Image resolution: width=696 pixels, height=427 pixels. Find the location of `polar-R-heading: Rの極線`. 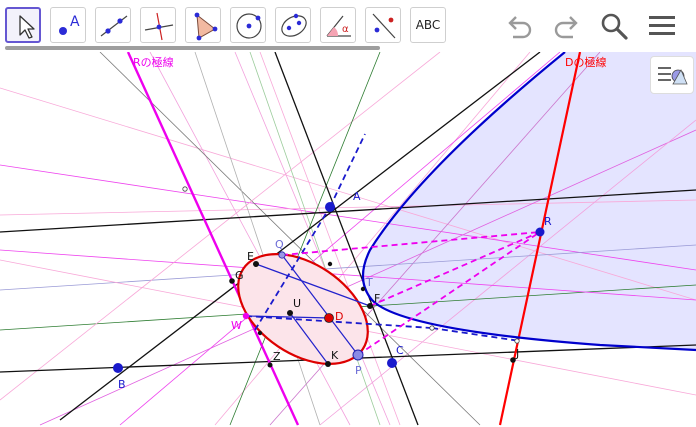

polar-R-heading: Rの極線 is located at coordinates (153, 62).